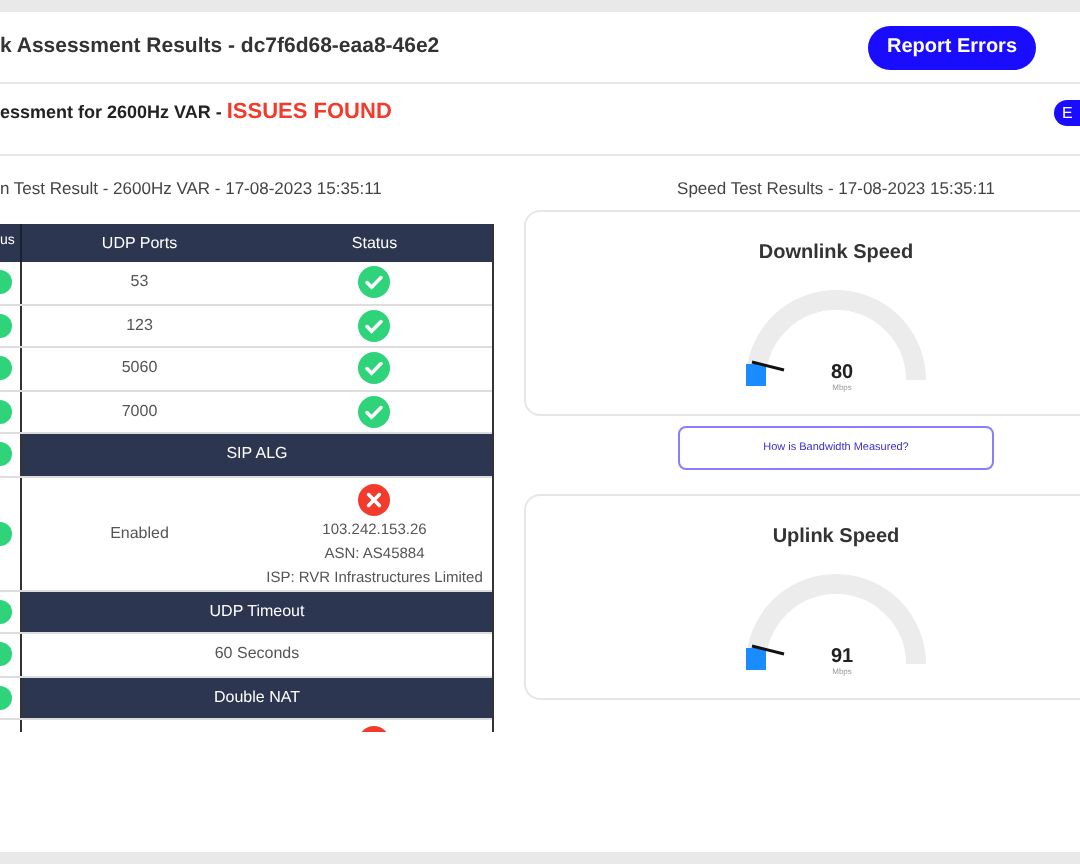  What do you see at coordinates (952, 47) in the screenshot?
I see `report-errors-button: Report Errors` at bounding box center [952, 47].